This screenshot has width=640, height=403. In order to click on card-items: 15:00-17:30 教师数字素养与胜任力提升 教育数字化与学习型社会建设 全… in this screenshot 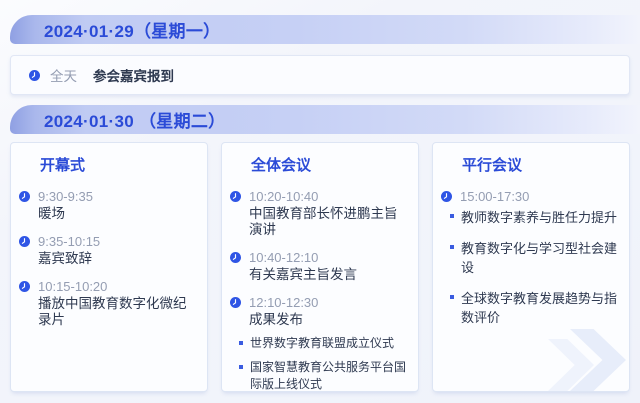, I will do `click(531, 258)`.